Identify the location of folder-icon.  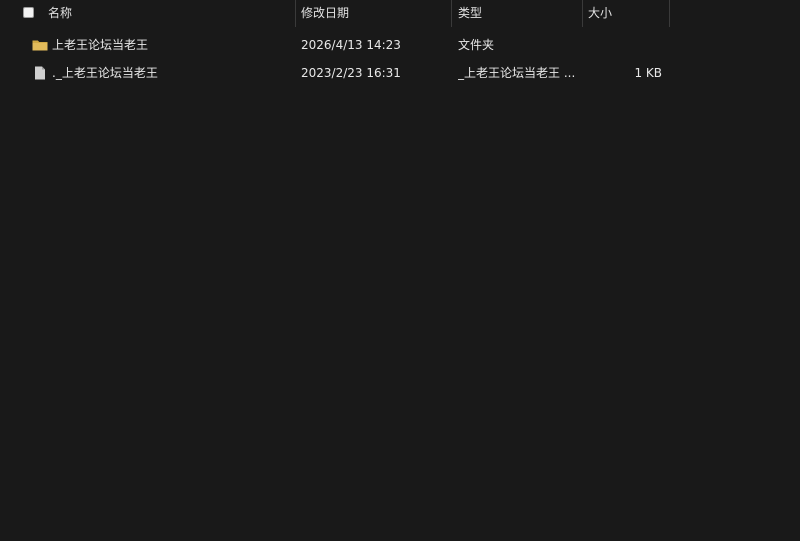
(40, 45).